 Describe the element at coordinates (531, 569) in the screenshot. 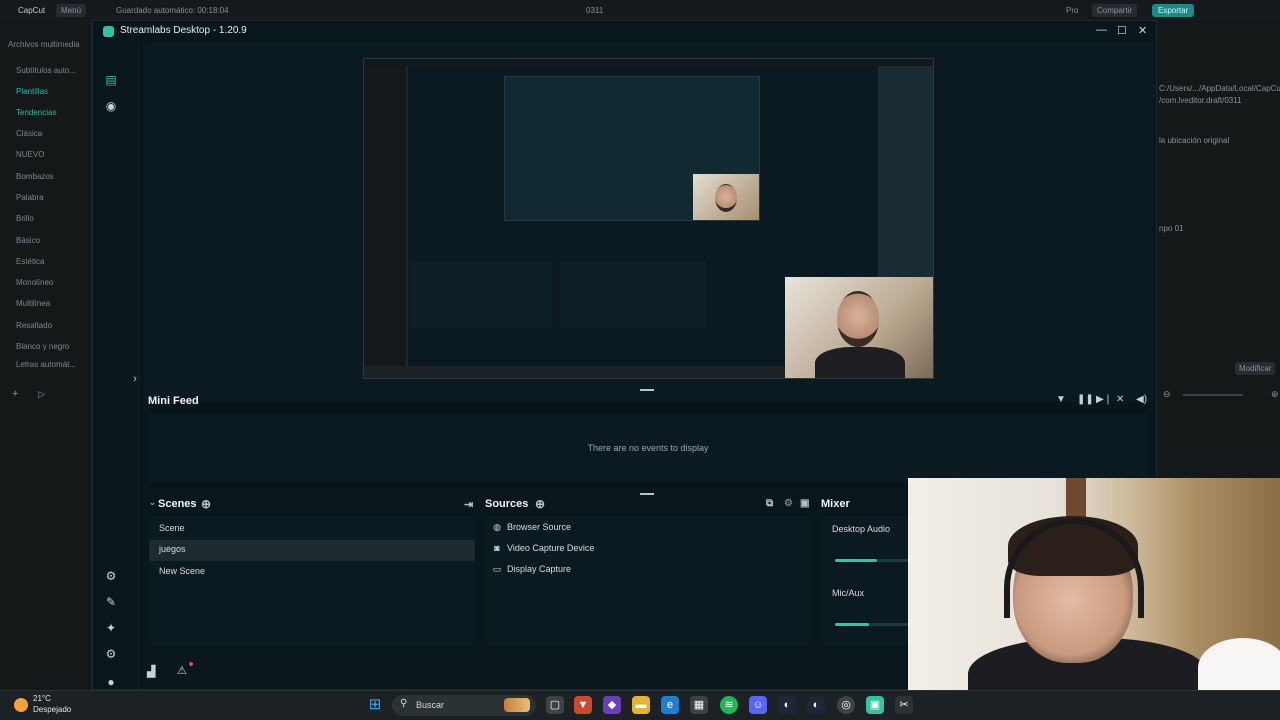

I see `source-item: ▭ Display Capture` at that location.